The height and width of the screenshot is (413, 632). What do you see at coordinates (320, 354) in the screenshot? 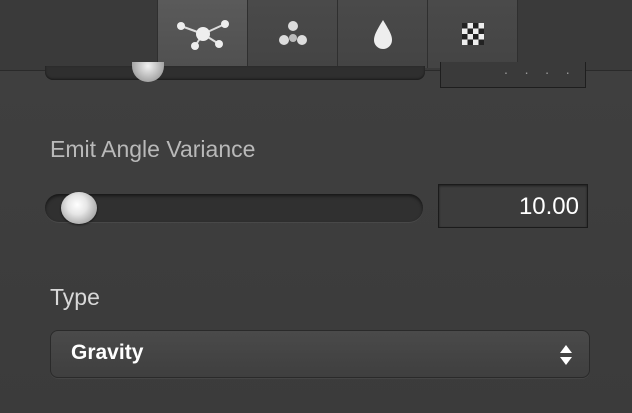
I see `type-select: Gravity` at bounding box center [320, 354].